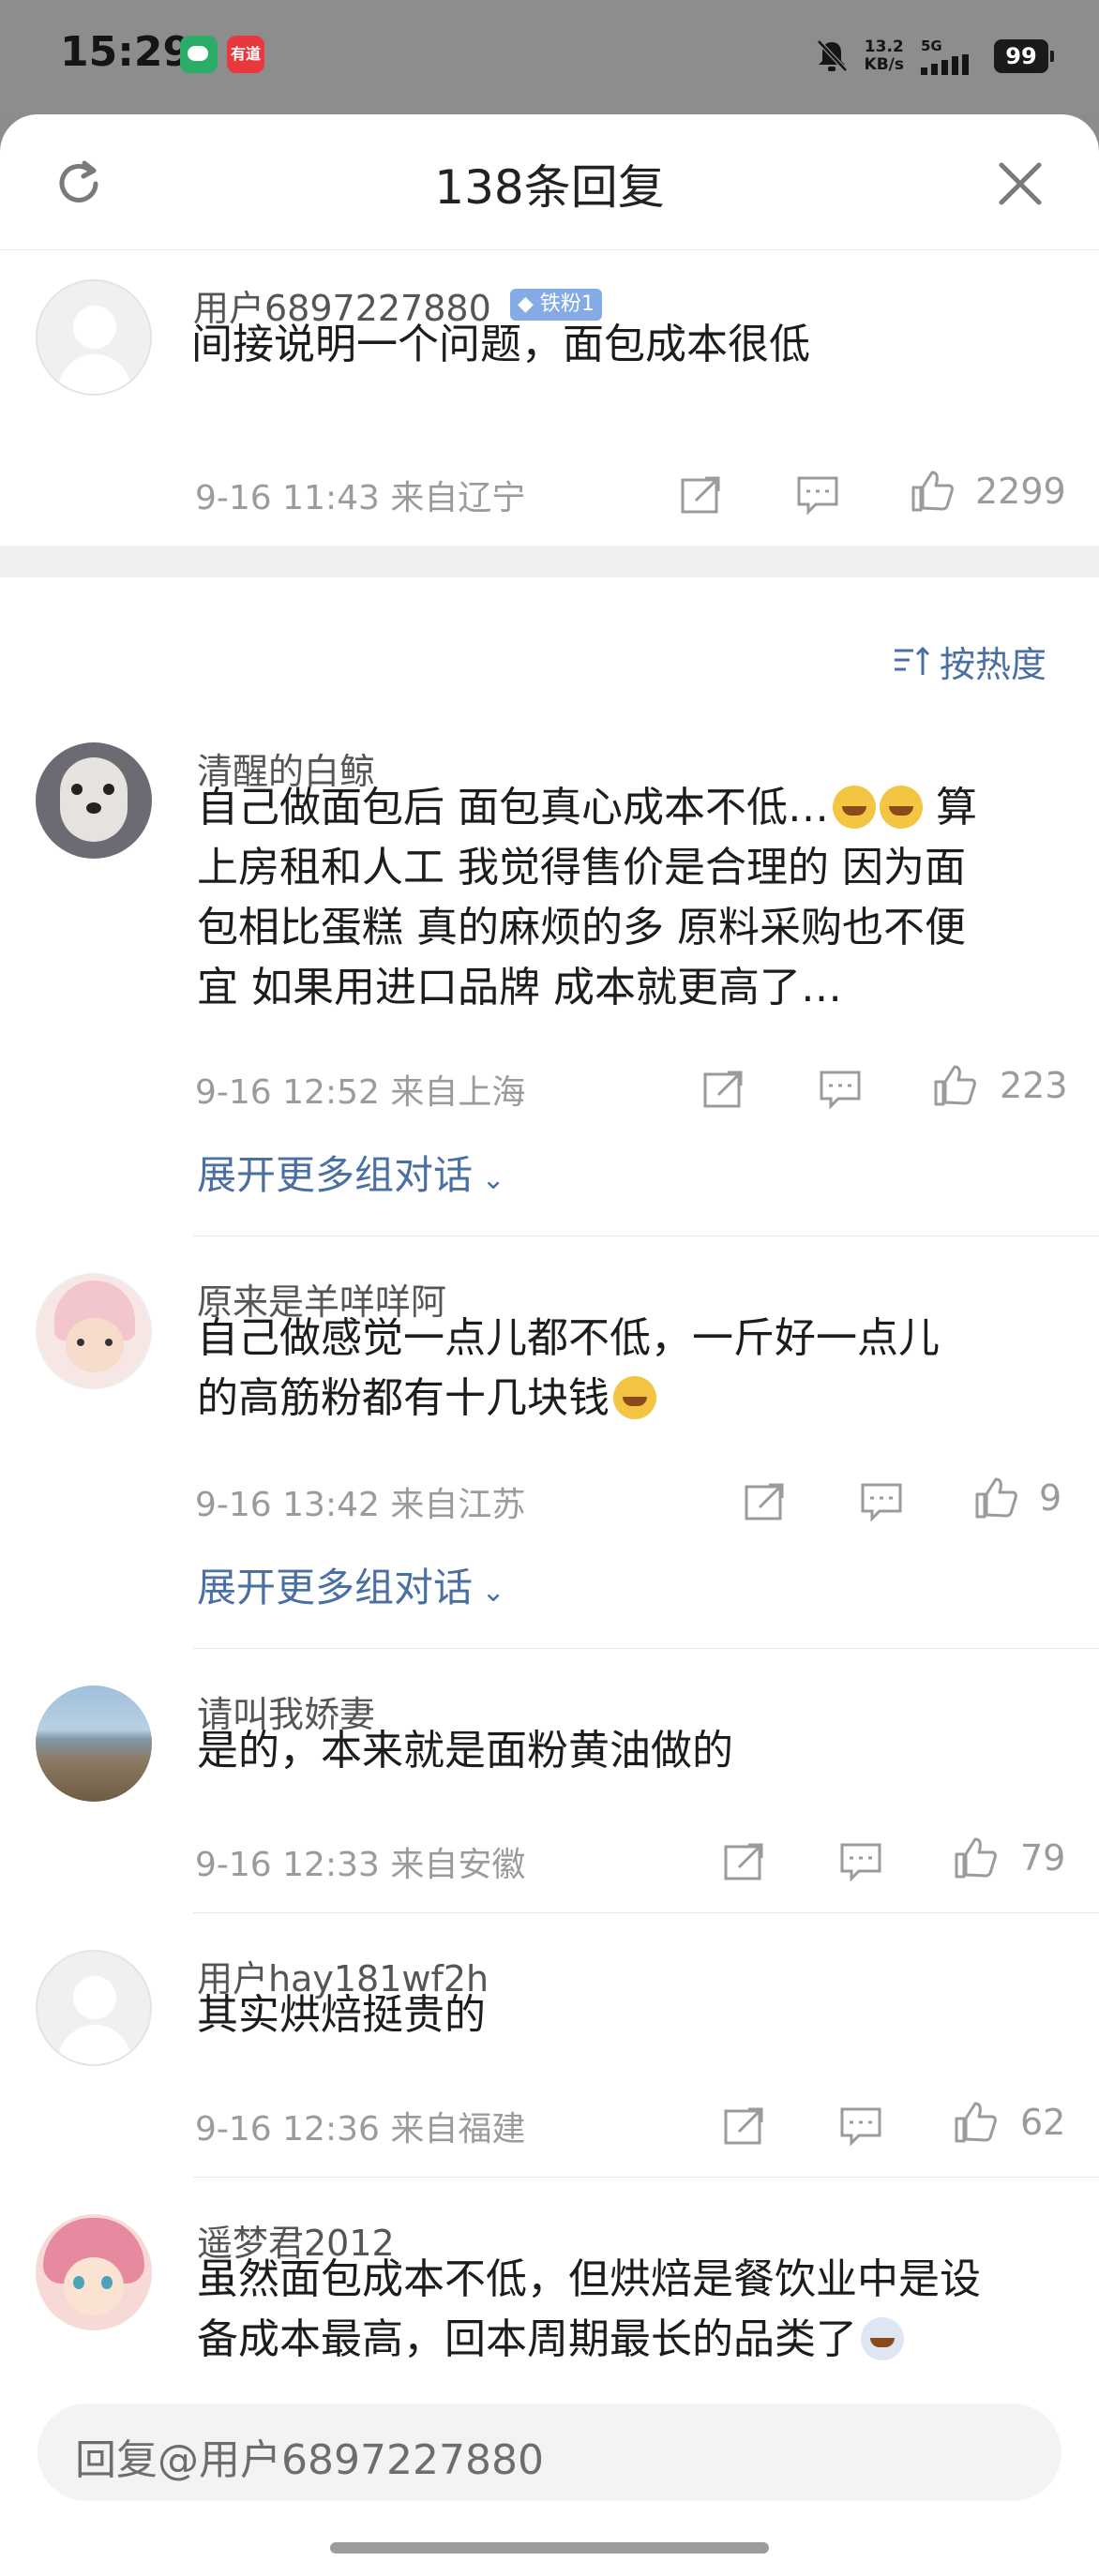 The height and width of the screenshot is (2576, 1099). Describe the element at coordinates (360, 1093) in the screenshot. I see `comment-meta: 9-16 12:52 来自上海` at that location.